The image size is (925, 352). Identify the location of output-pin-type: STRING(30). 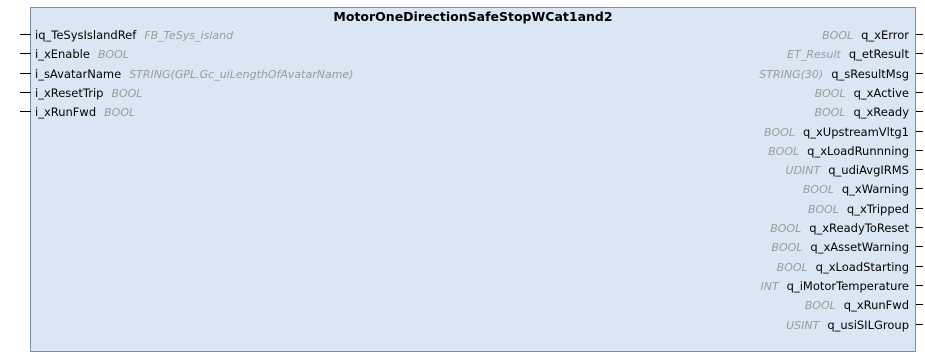
(791, 74).